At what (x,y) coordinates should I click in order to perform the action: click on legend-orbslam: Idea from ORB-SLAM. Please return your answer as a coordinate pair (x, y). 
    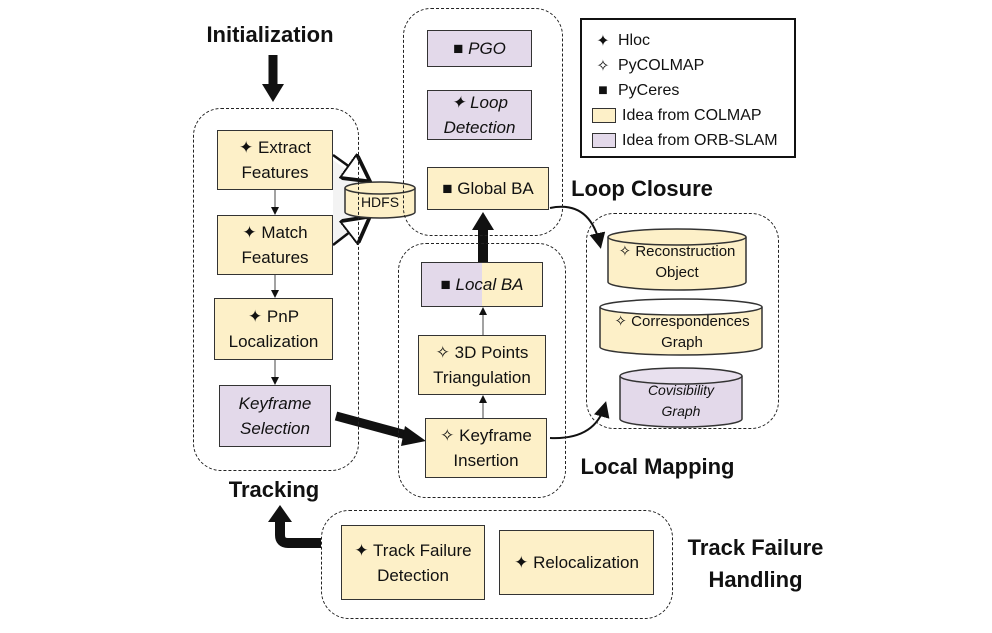
    Looking at the image, I should click on (688, 140).